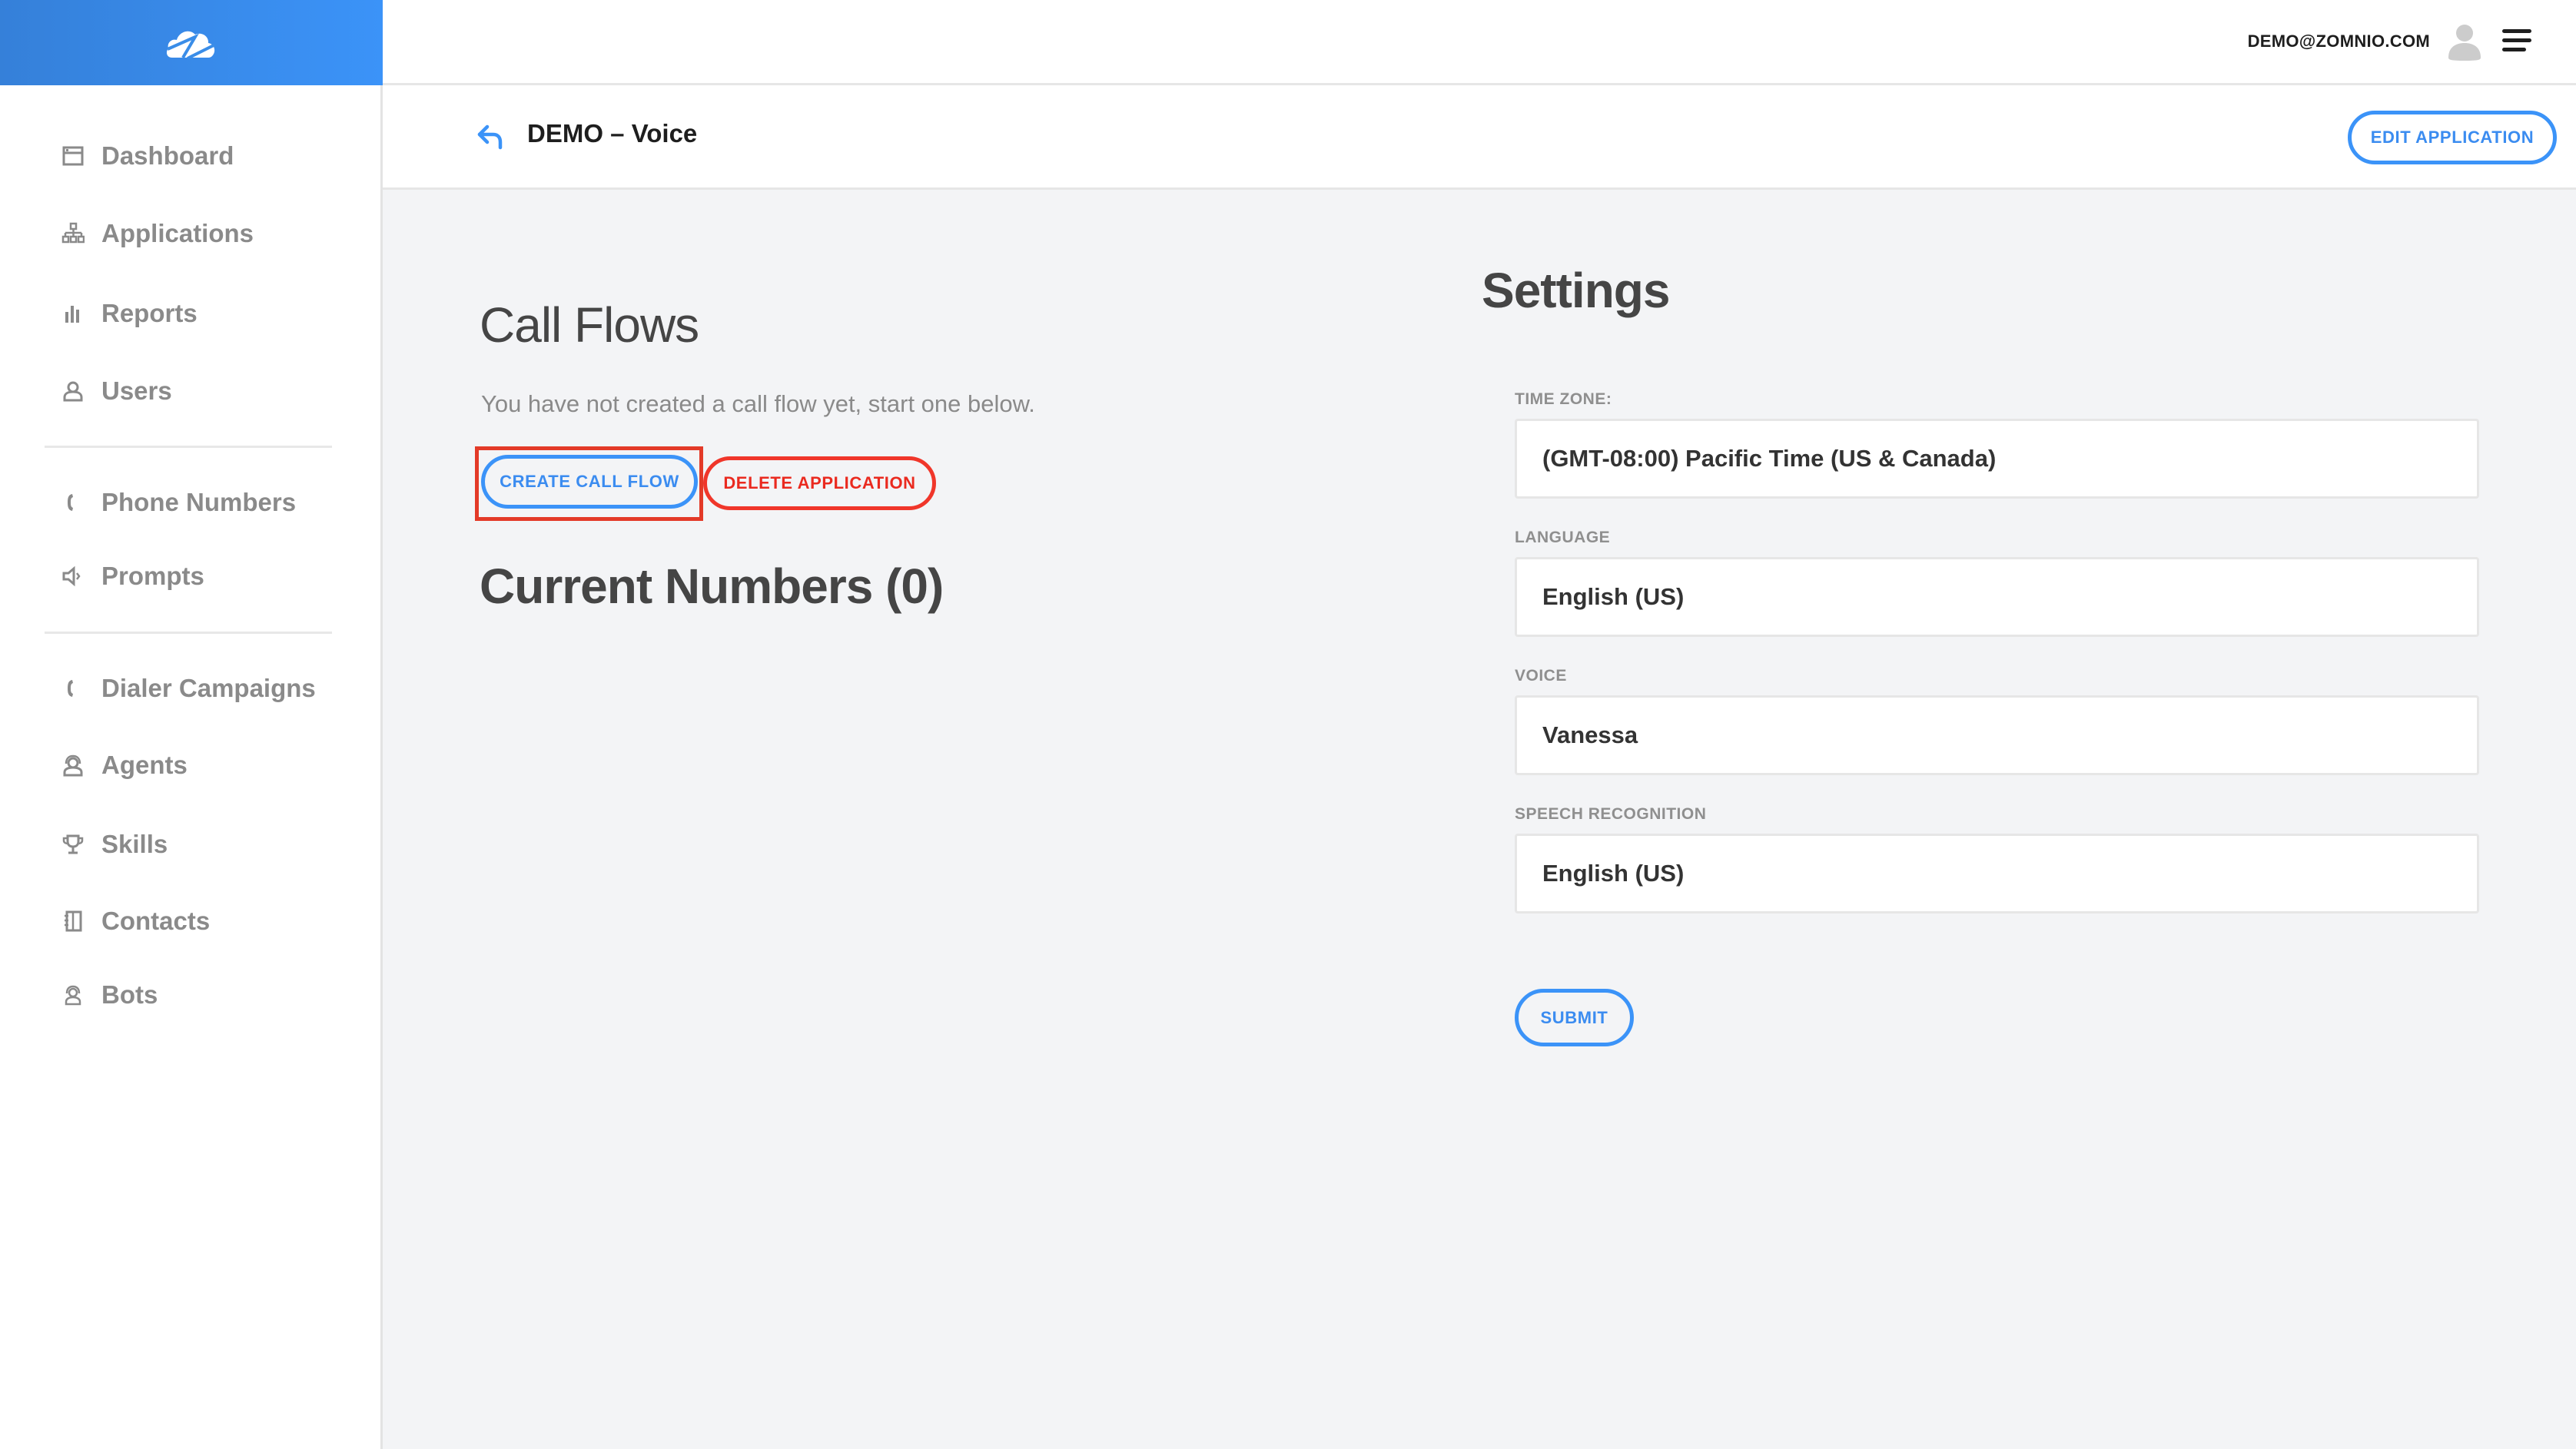 The height and width of the screenshot is (1449, 2576). Describe the element at coordinates (167, 155) in the screenshot. I see `sidebar-item-label: Dashboard` at that location.